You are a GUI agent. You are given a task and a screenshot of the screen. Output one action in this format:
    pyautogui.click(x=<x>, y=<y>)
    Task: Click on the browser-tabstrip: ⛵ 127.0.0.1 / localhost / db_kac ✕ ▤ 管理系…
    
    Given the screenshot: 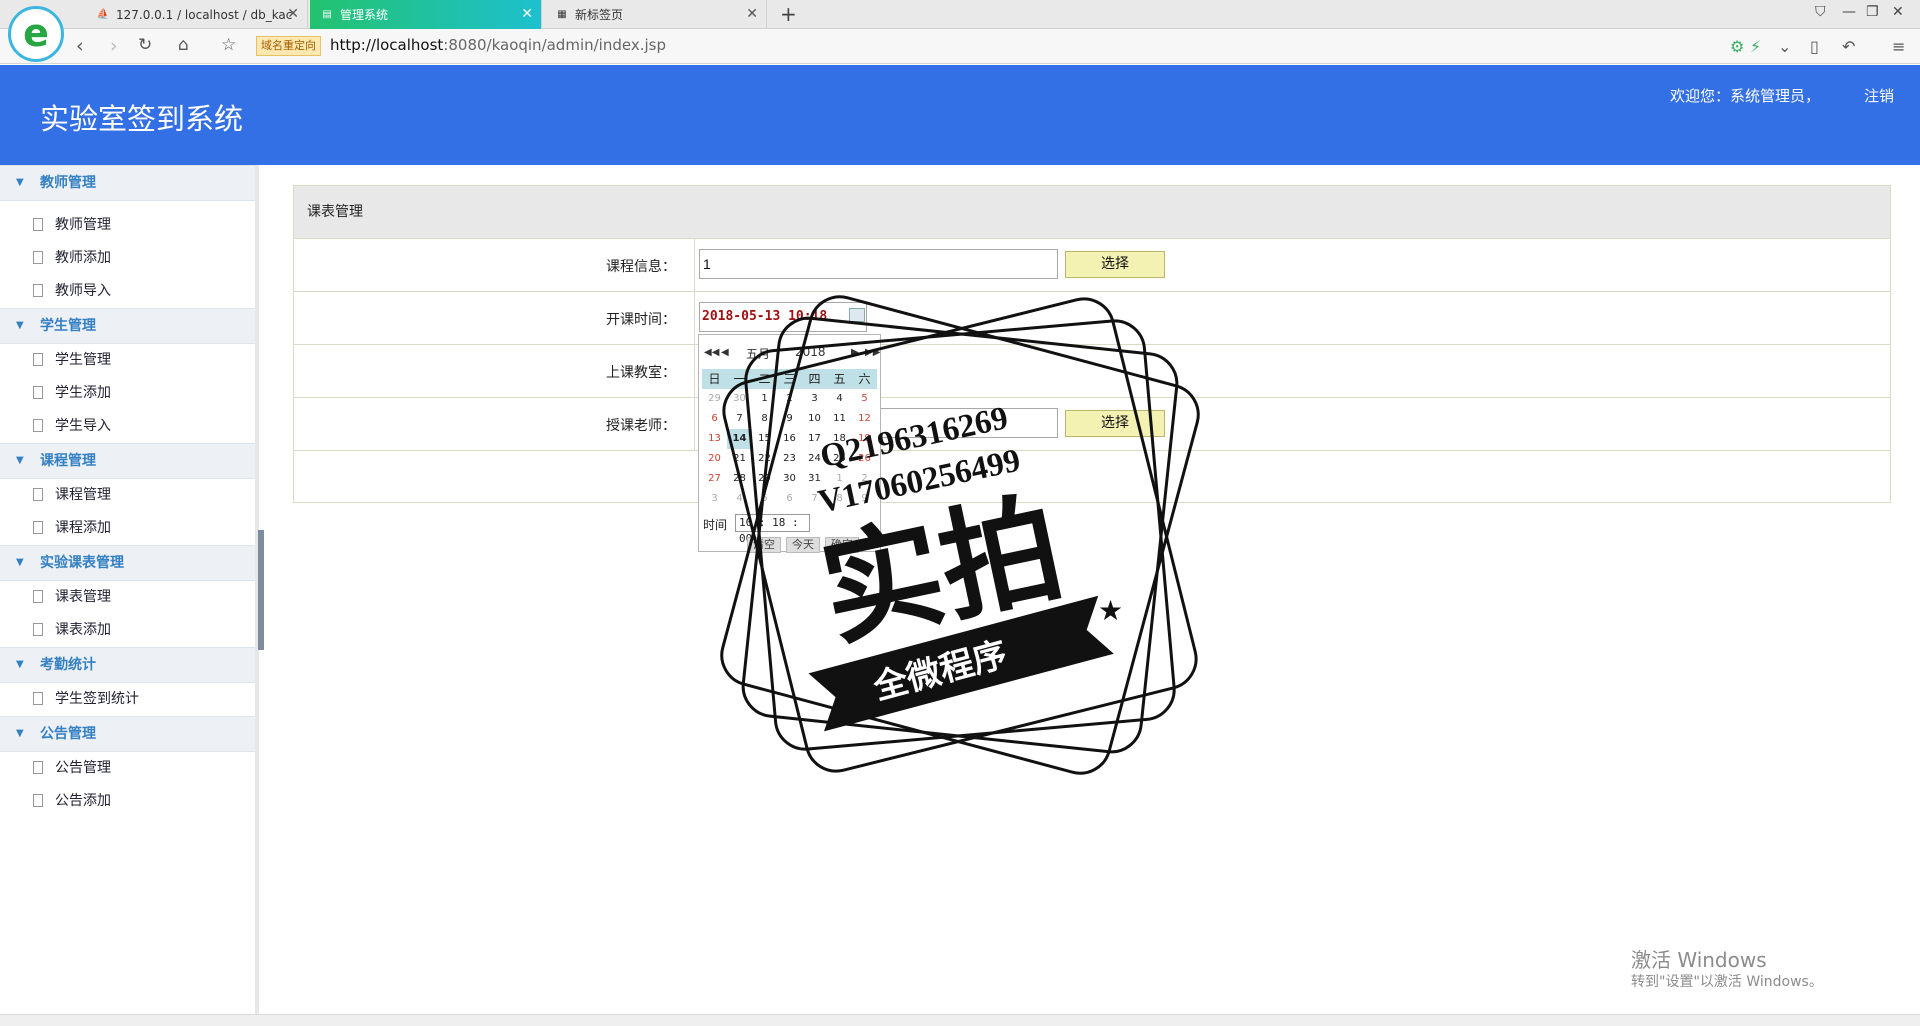 What is the action you would take?
    pyautogui.click(x=960, y=14)
    